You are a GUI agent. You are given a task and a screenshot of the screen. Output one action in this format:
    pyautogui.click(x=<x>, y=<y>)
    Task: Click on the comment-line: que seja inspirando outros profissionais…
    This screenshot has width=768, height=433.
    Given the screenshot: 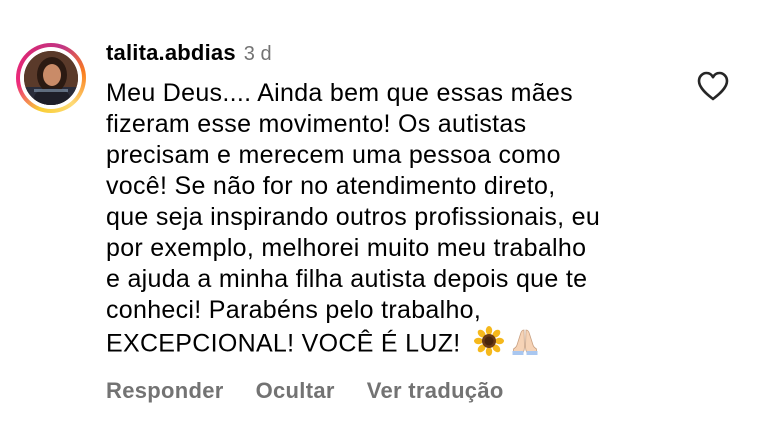 What is the action you would take?
    pyautogui.click(x=353, y=217)
    